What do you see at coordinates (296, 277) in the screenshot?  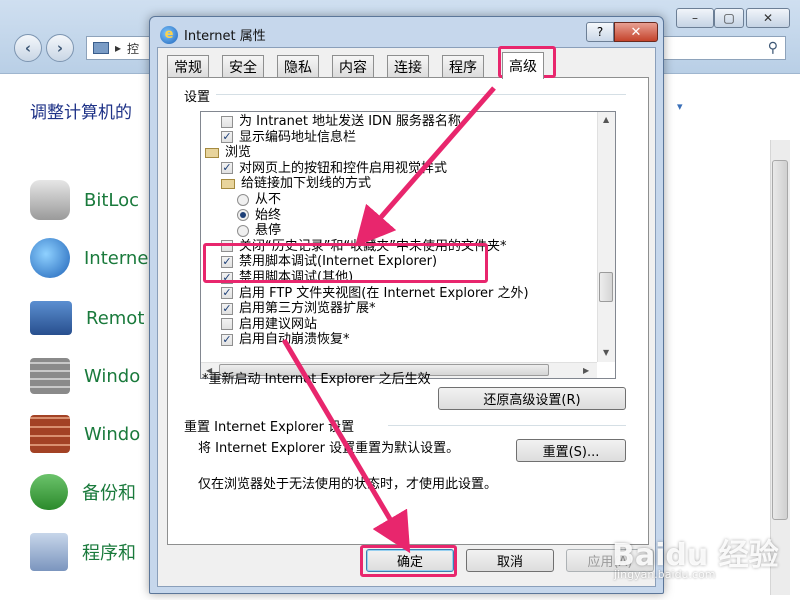 I see `setting-label: 禁用脚本调试(其他)` at bounding box center [296, 277].